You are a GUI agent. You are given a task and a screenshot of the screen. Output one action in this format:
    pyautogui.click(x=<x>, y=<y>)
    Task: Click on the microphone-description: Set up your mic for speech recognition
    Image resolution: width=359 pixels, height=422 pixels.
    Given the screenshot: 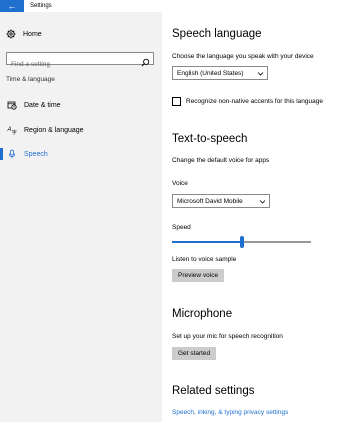 What is the action you would take?
    pyautogui.click(x=227, y=336)
    